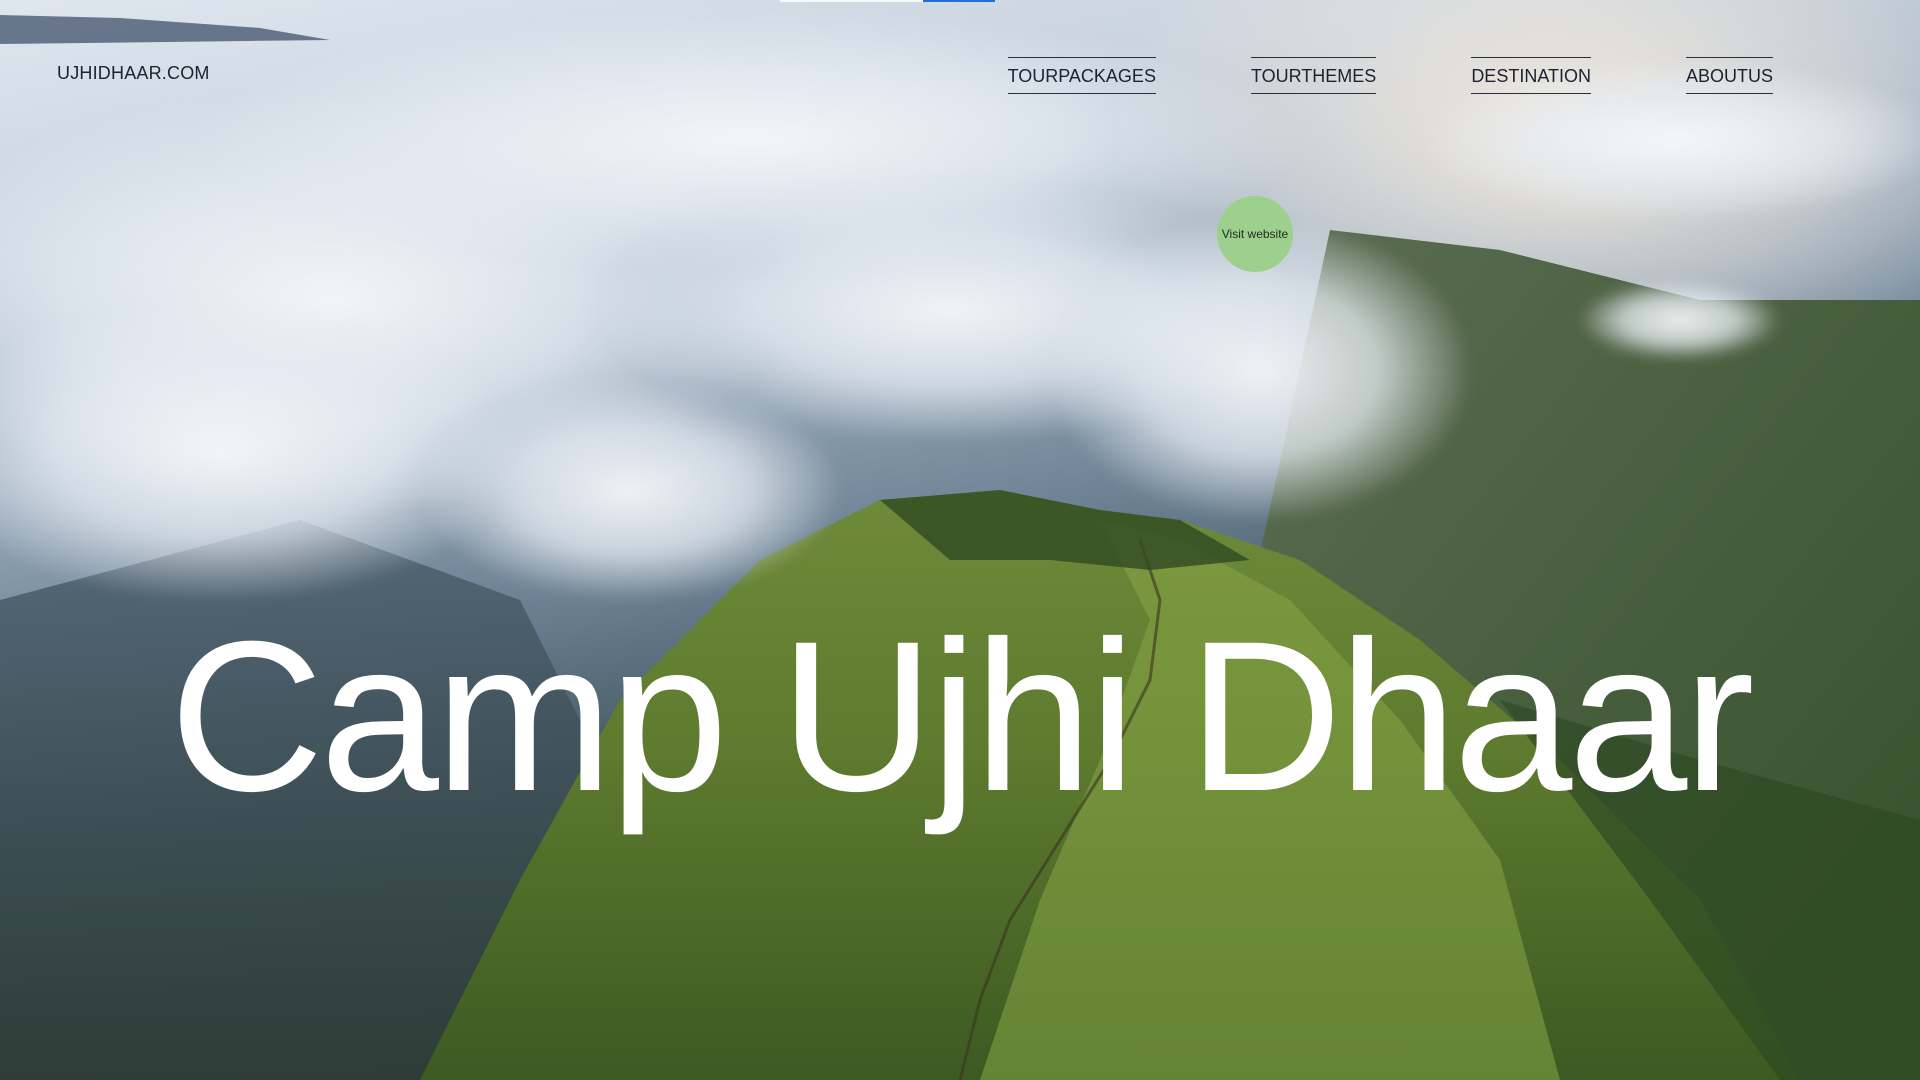 This screenshot has height=1080, width=1920. What do you see at coordinates (887, 1) in the screenshot?
I see `top-progress-bar` at bounding box center [887, 1].